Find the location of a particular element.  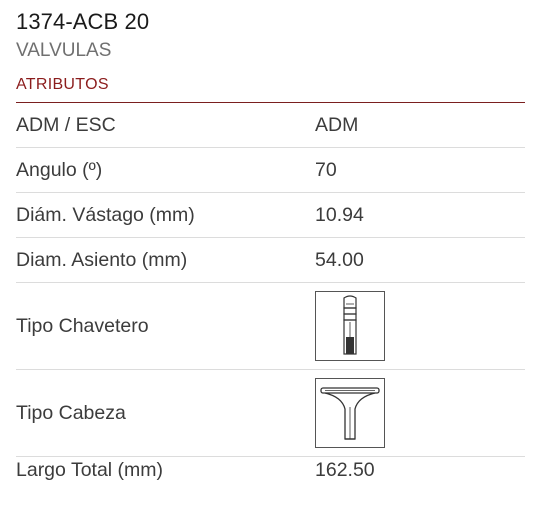

attribute-row-diam-asiento: Diam. Asiento (mm) 54.00 is located at coordinates (270, 260).